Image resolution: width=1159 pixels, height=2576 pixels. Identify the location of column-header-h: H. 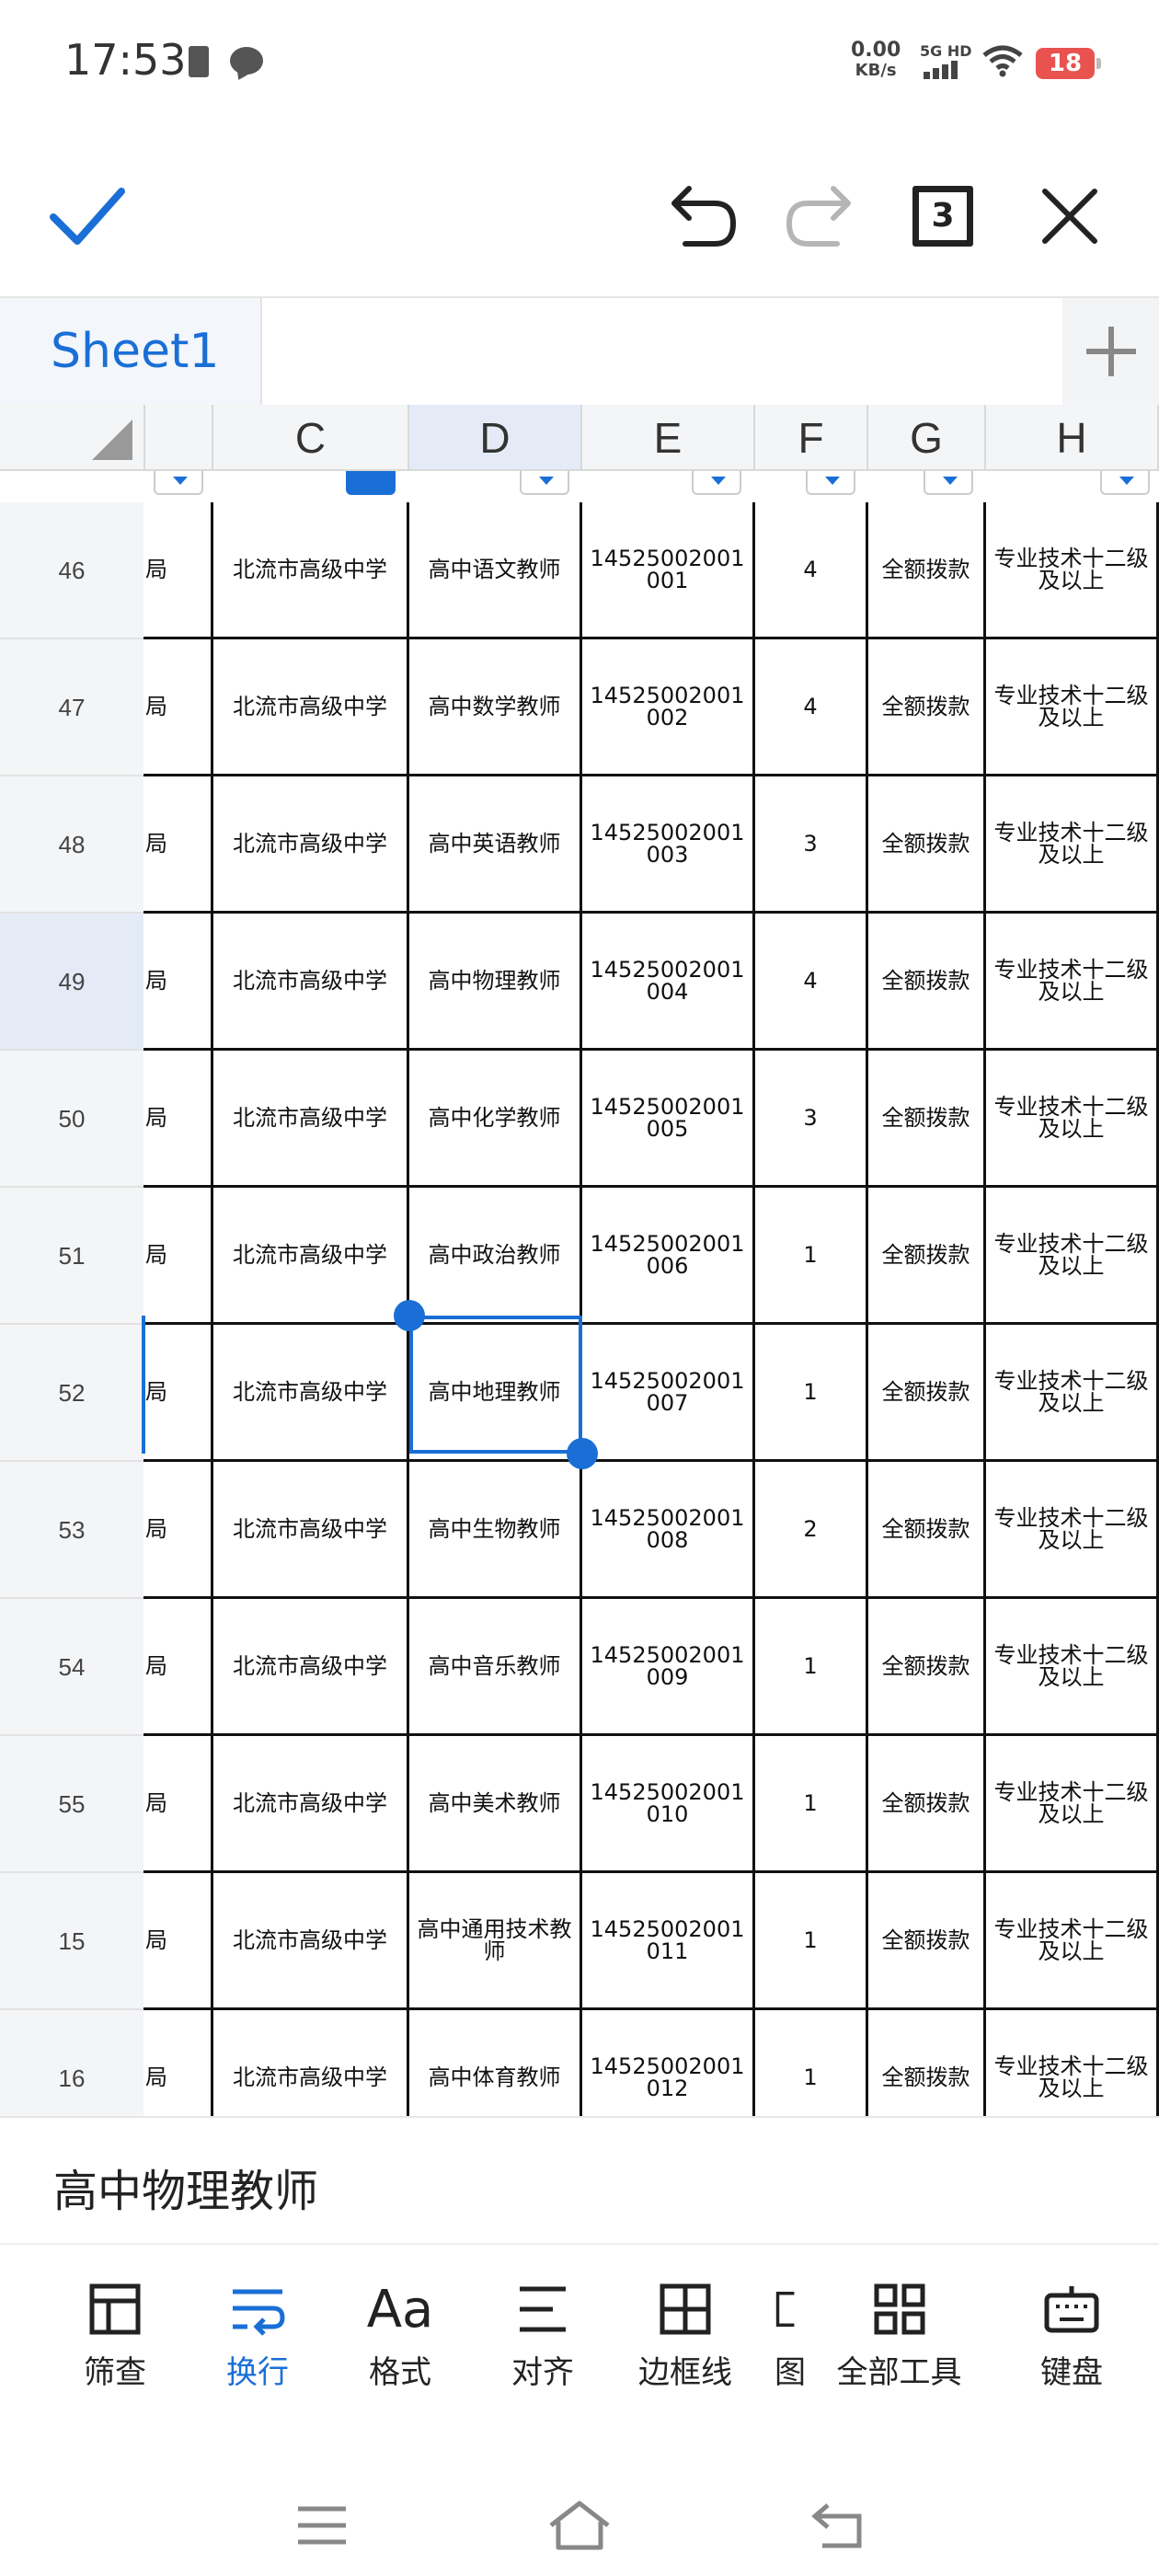
(1072, 438).